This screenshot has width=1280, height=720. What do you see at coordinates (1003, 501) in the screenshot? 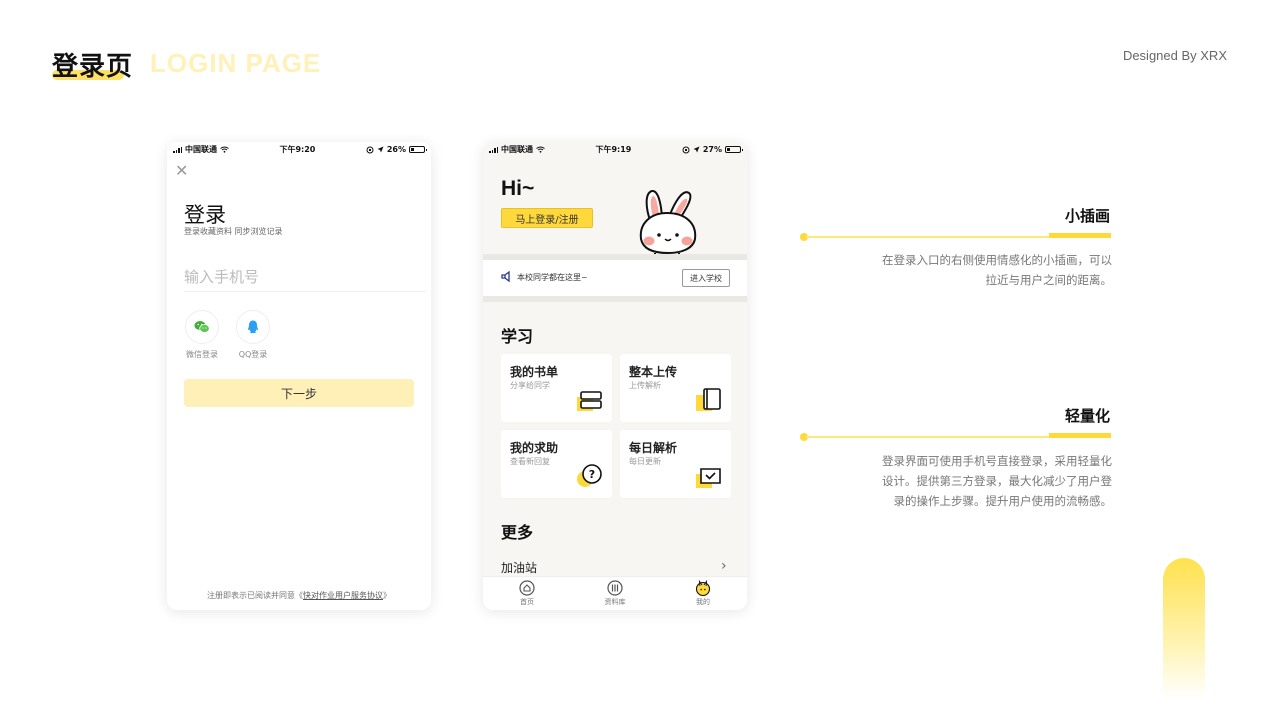
I see `desc-line: 录的操作上步骤。提升用户使用的流畅感。` at bounding box center [1003, 501].